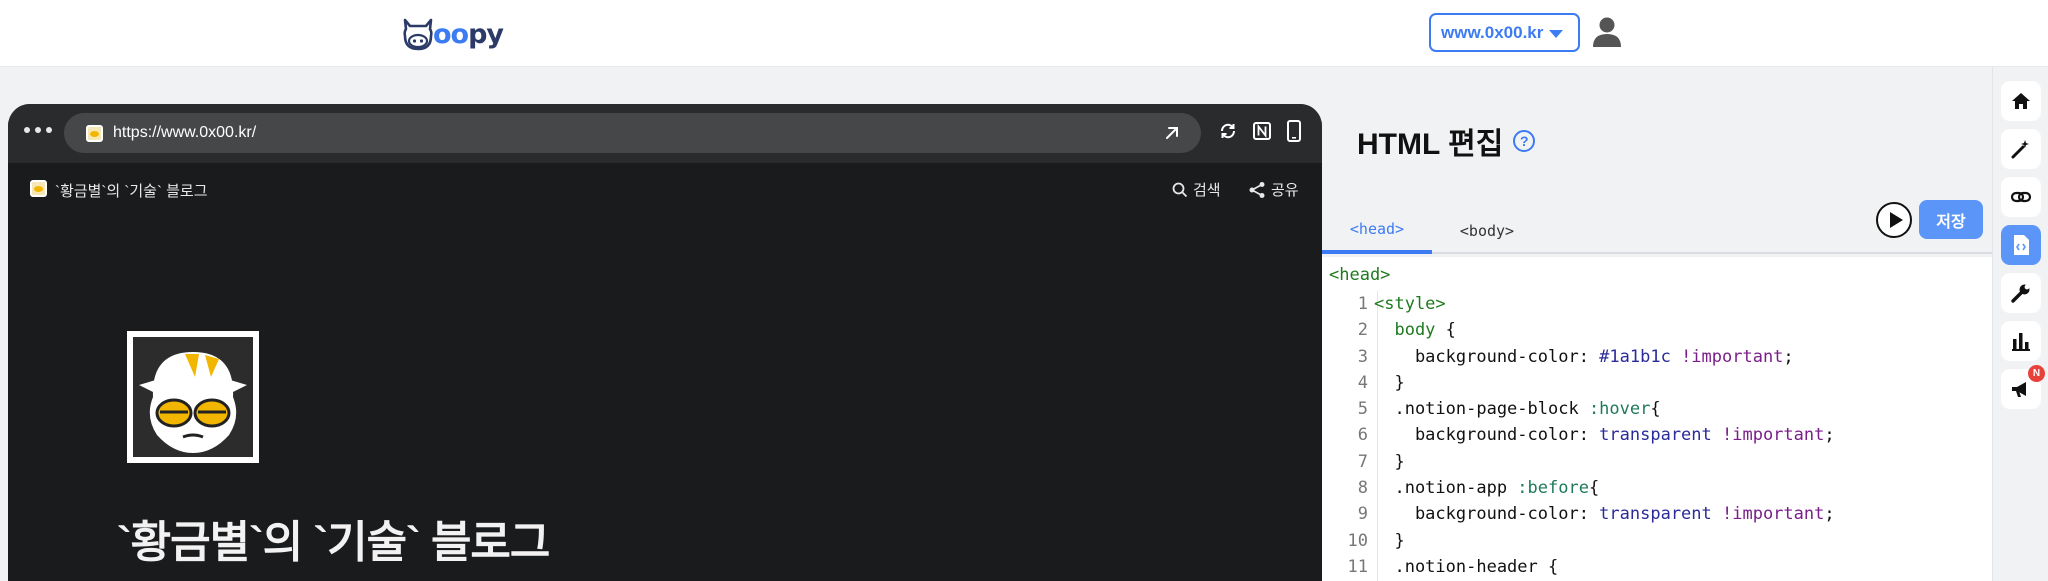 This screenshot has height=581, width=2048. I want to click on site-favicon-icon, so click(38, 188).